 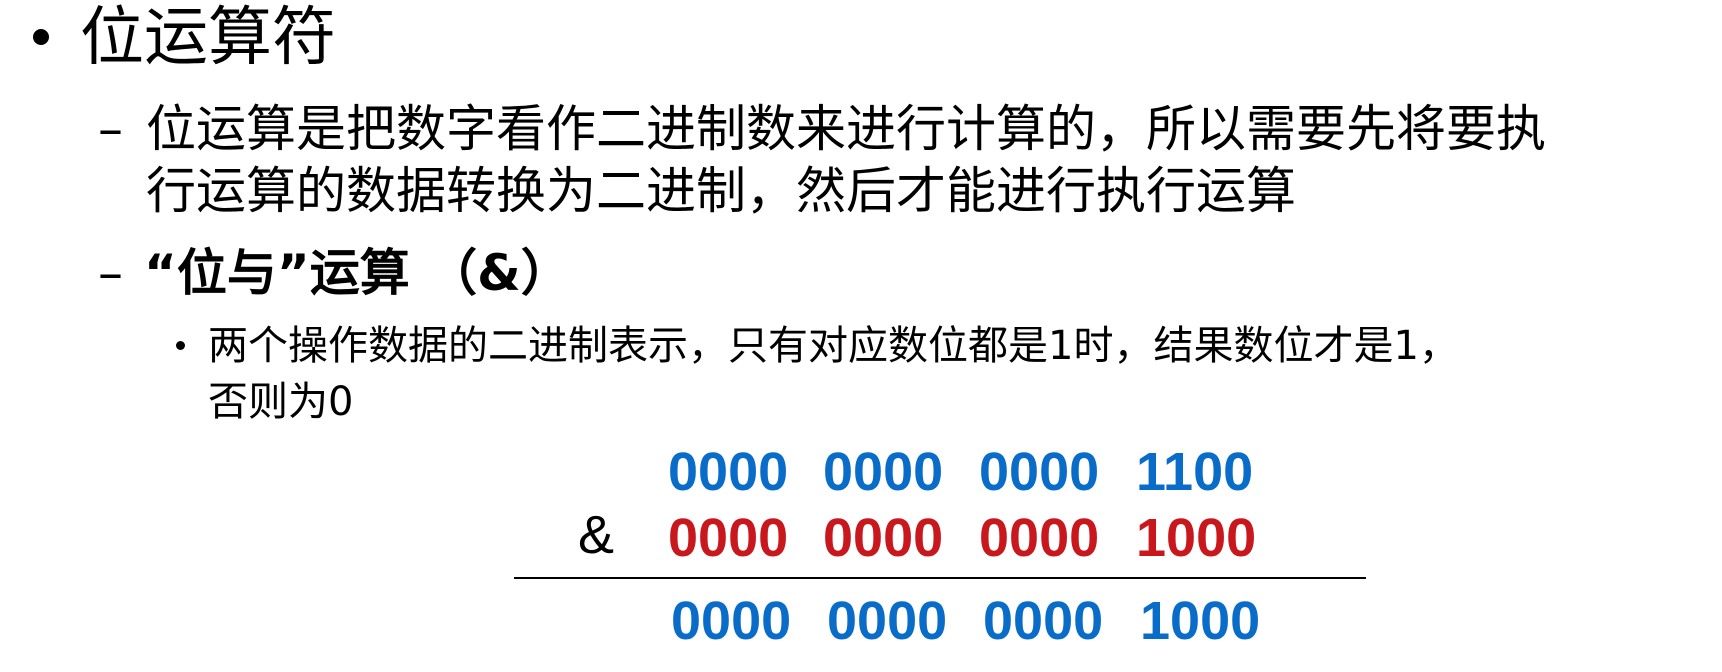 I want to click on item2-label: “位与”运算 （&）, so click(x=357, y=273).